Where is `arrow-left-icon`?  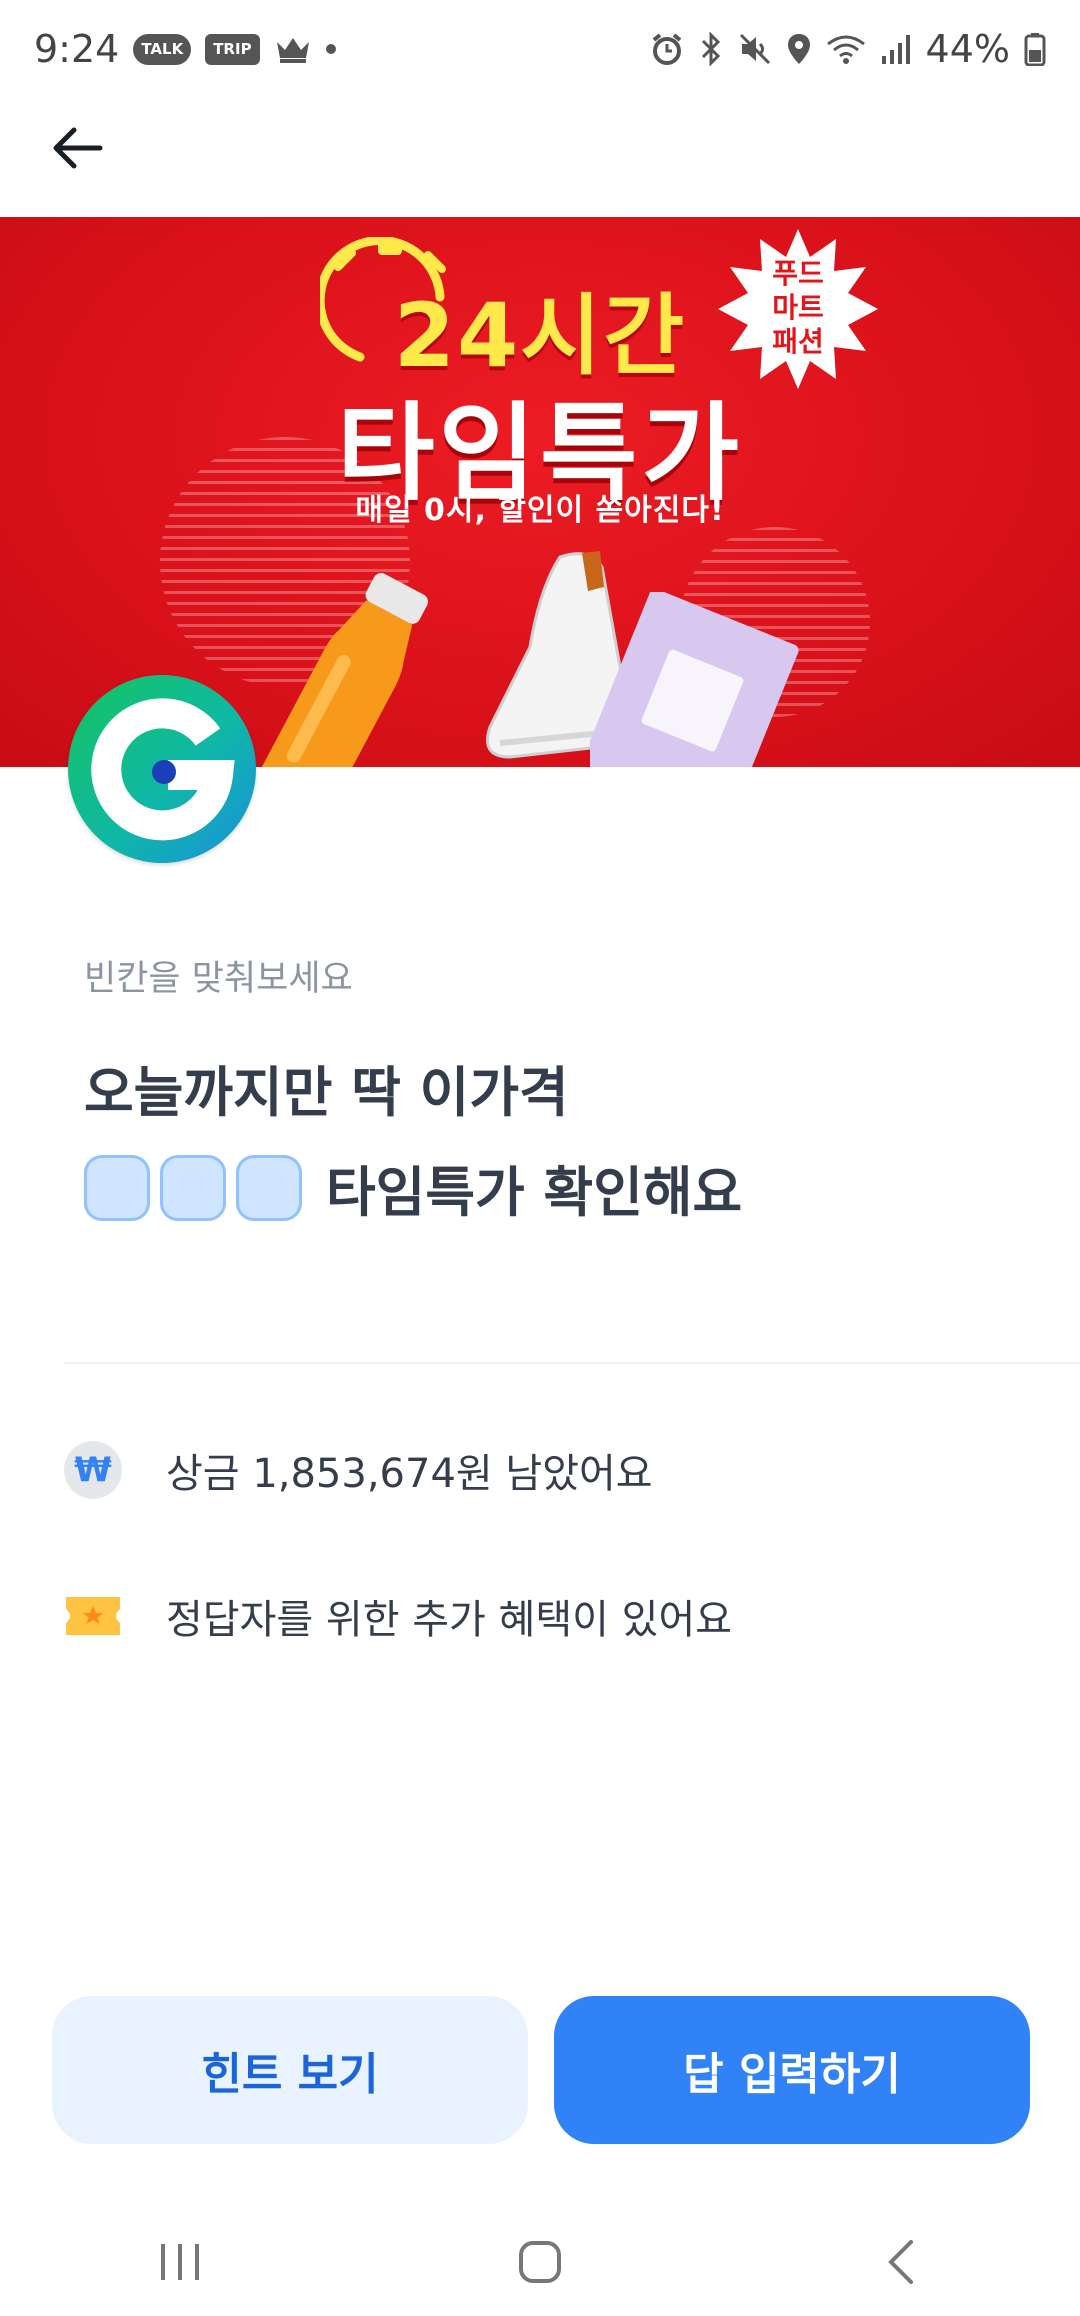
arrow-left-icon is located at coordinates (76, 150).